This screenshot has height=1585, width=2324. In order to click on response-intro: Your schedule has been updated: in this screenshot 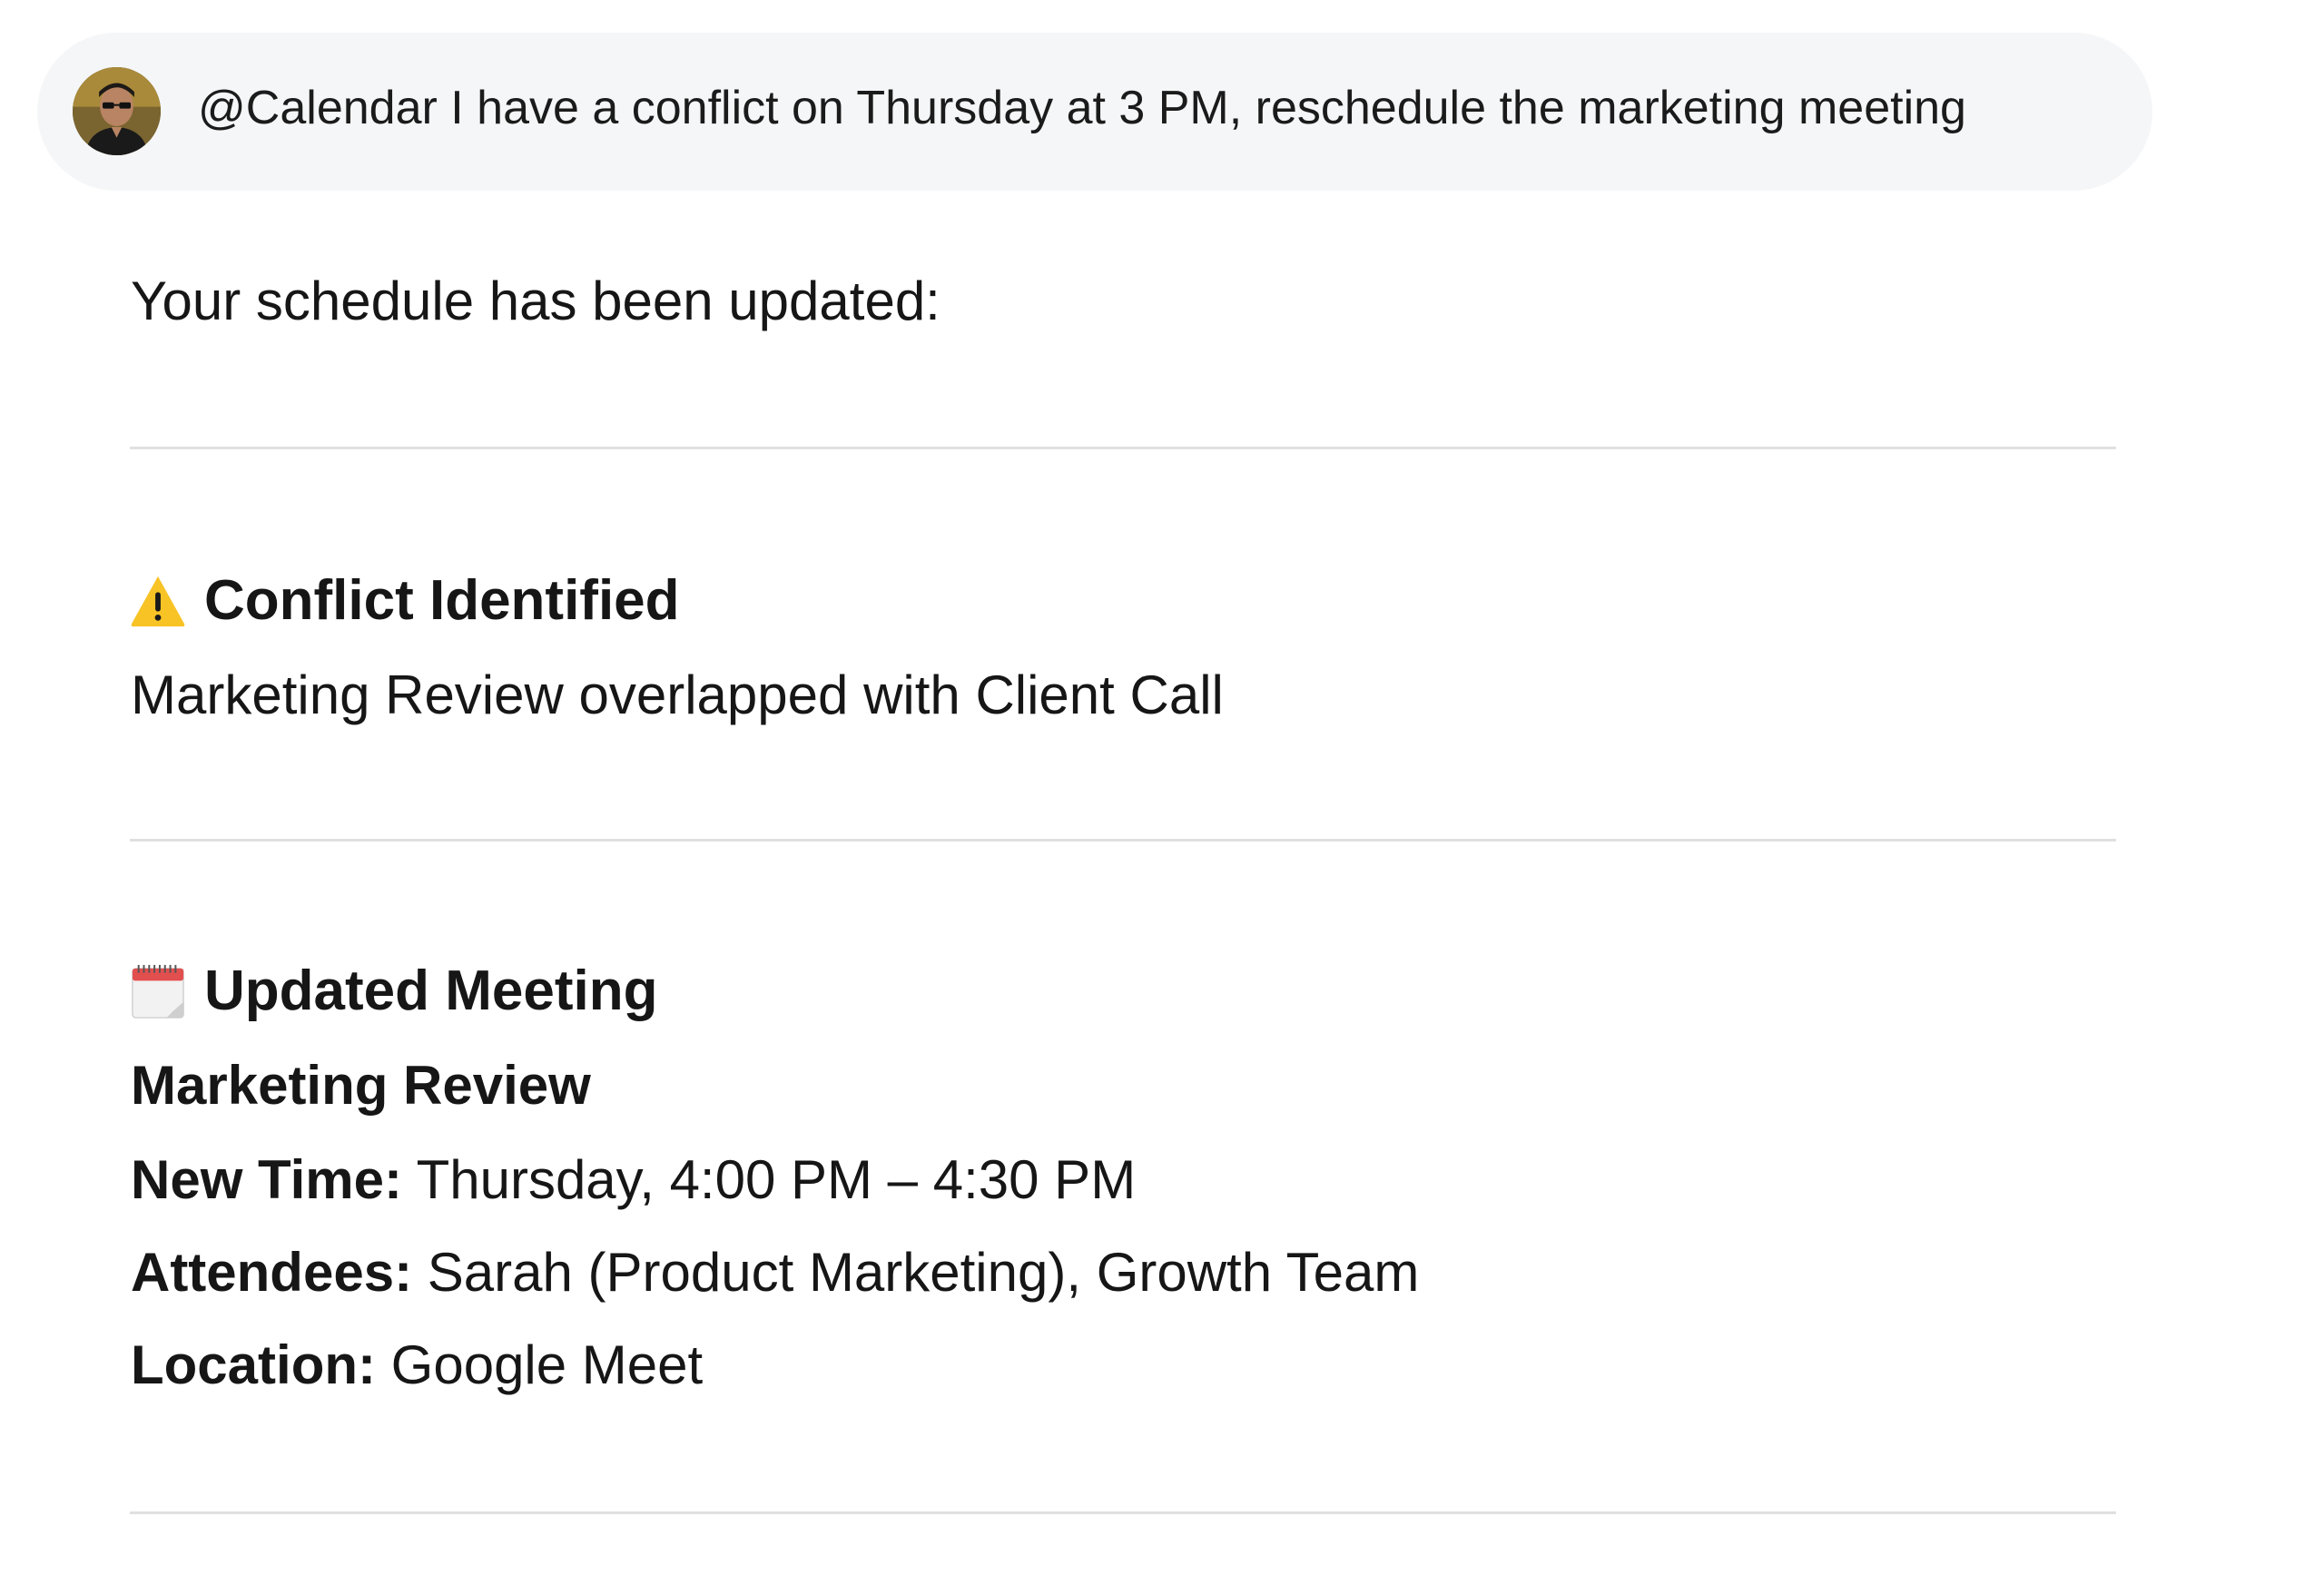, I will do `click(535, 301)`.